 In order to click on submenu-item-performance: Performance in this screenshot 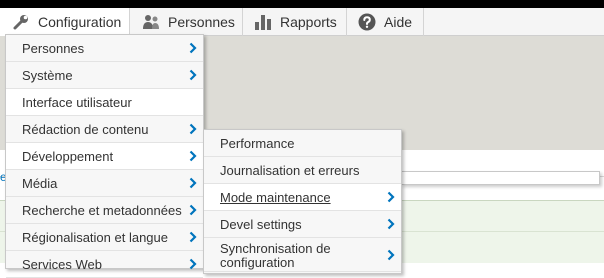, I will do `click(302, 143)`.